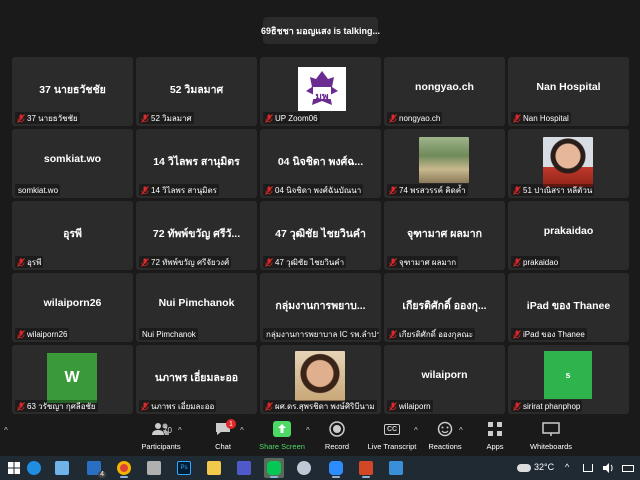  I want to click on network-icon, so click(588, 468).